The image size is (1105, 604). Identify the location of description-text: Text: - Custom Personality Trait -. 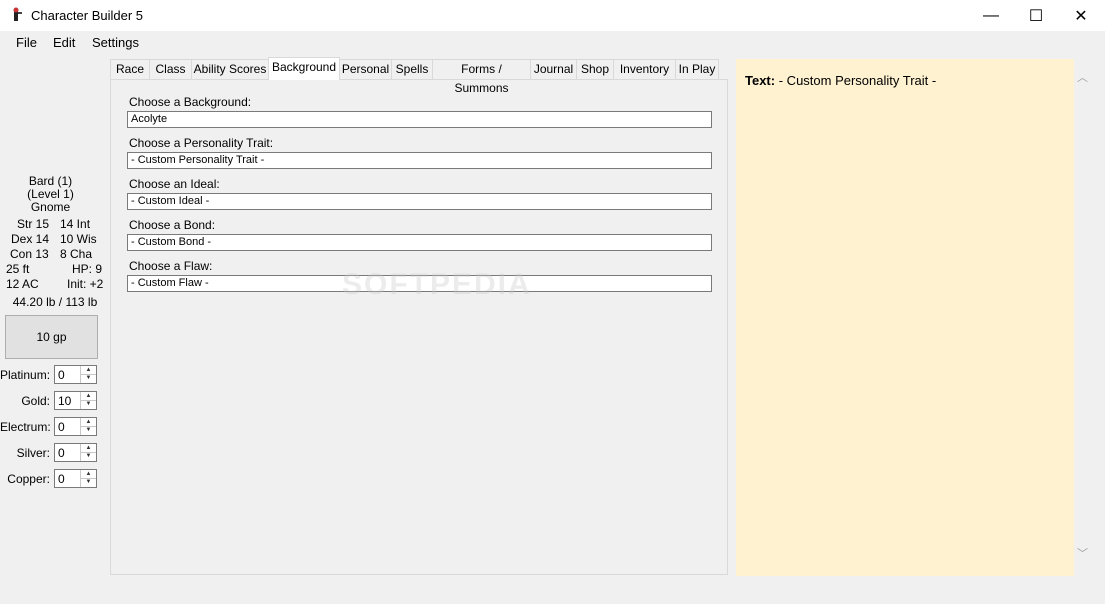
(840, 80).